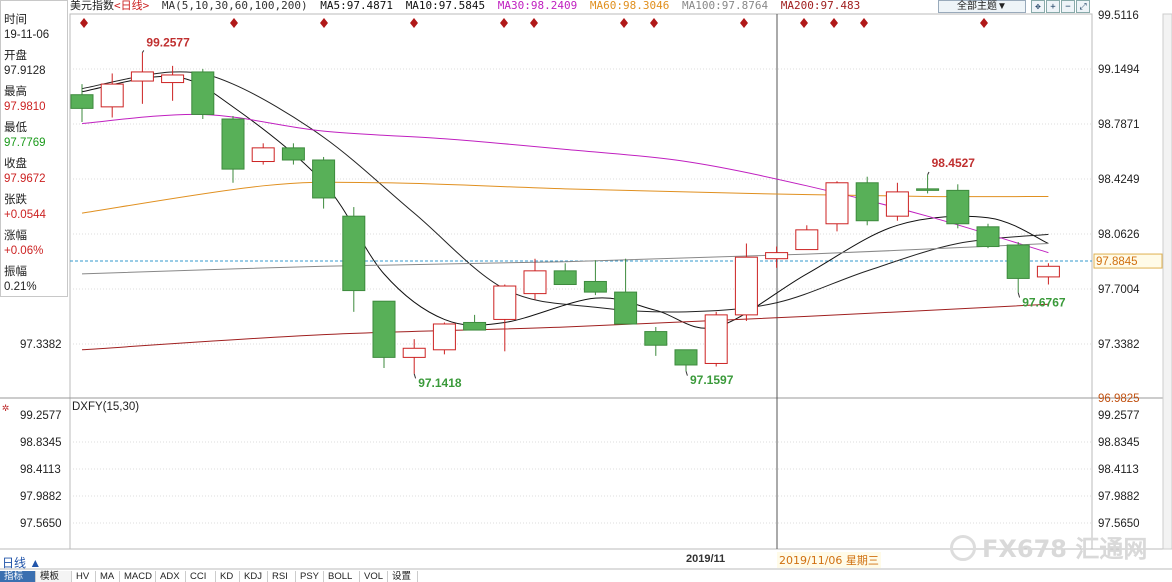 The image size is (1172, 582). What do you see at coordinates (310, 576) in the screenshot?
I see `indicator-tab: PSY` at bounding box center [310, 576].